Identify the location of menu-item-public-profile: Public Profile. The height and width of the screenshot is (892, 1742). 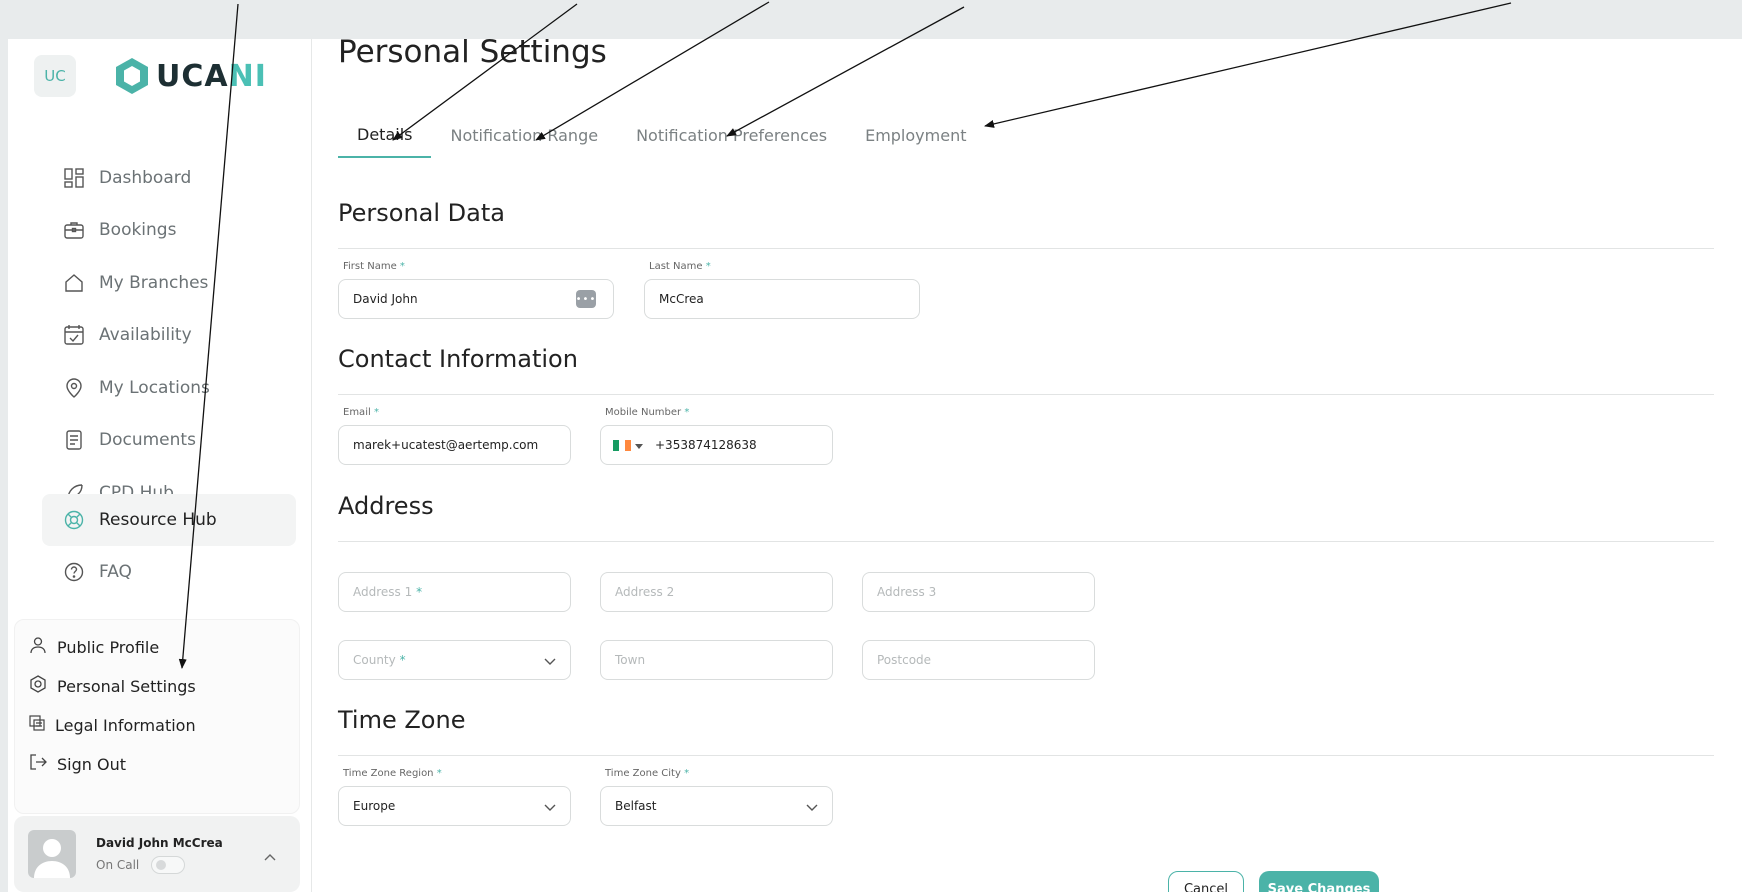
(94, 647).